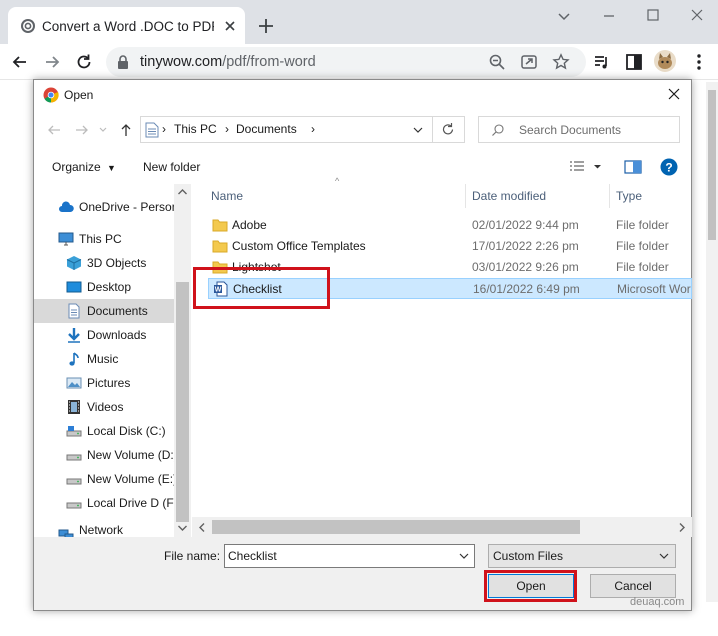 This screenshot has height=636, width=718. Describe the element at coordinates (653, 16) in the screenshot. I see `maximize-icon` at that location.